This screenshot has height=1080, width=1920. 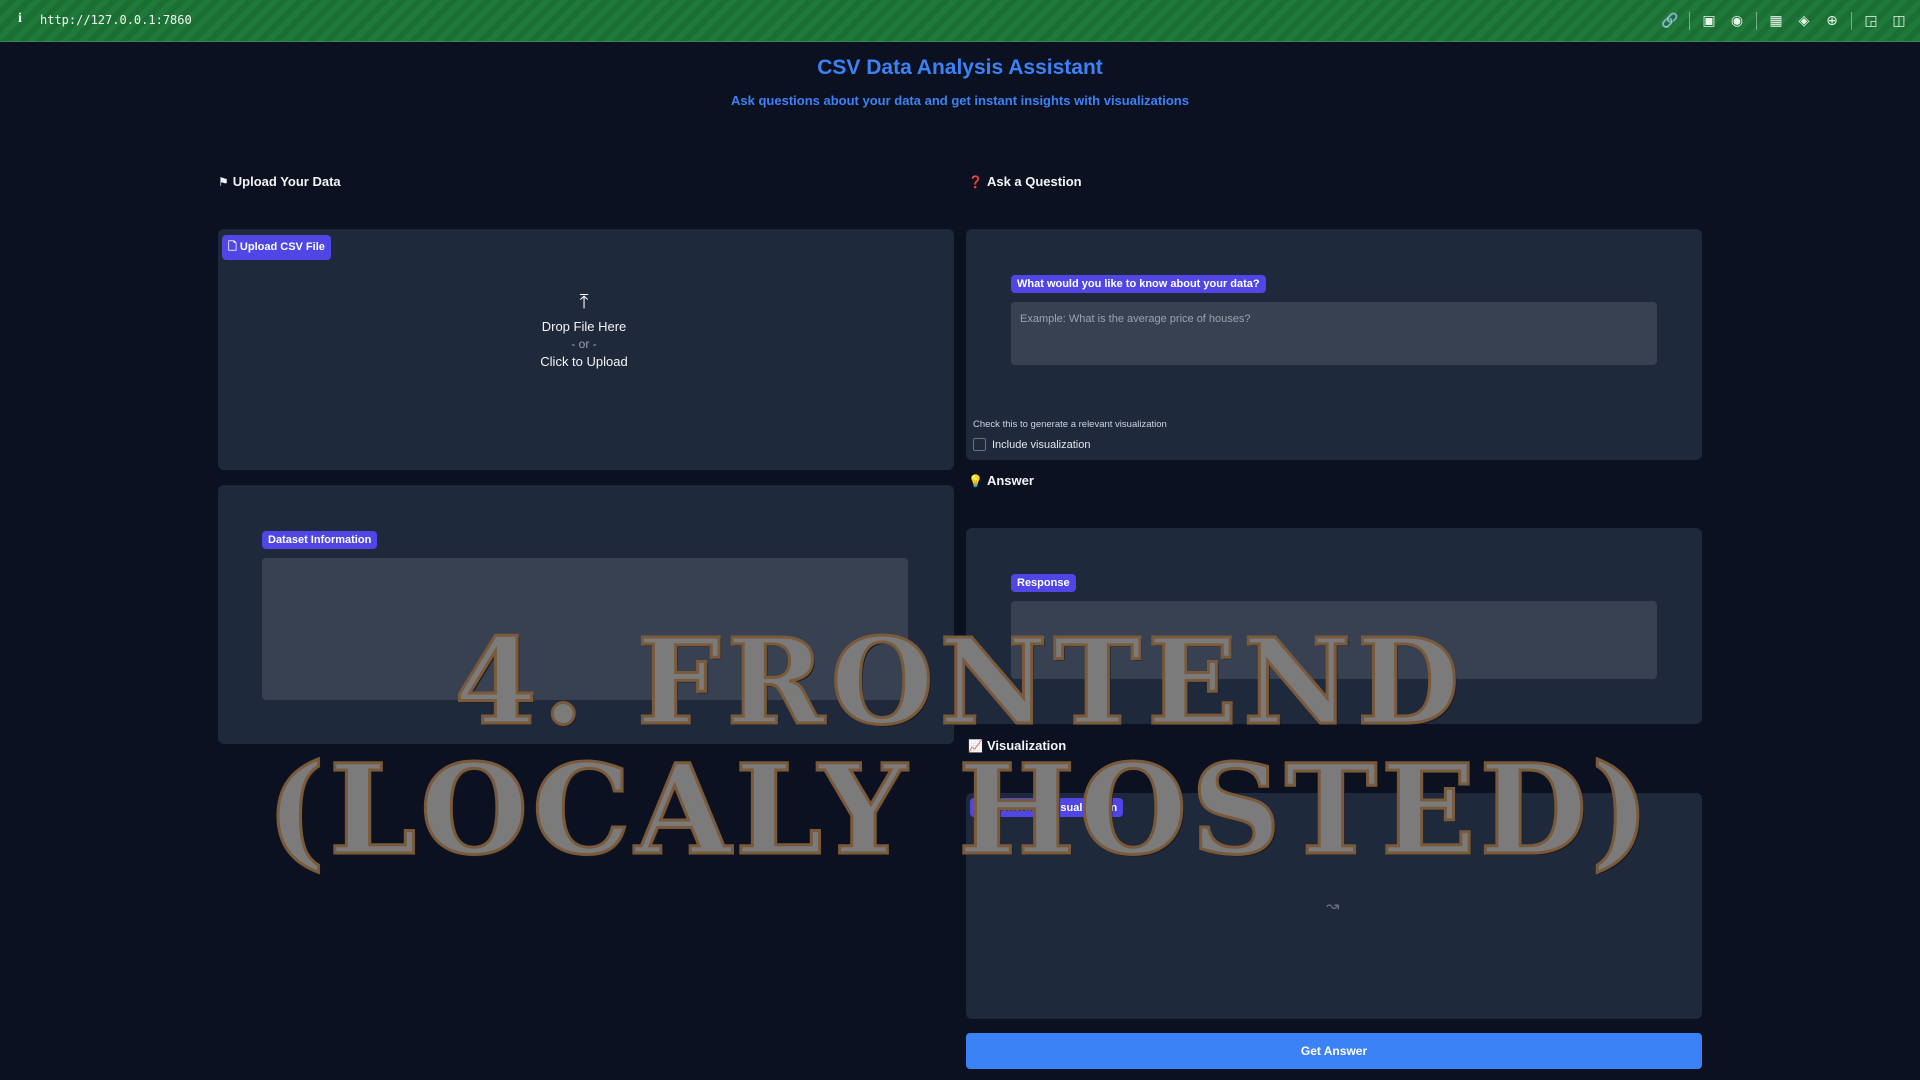 I want to click on browser-toolbar-icons: 🔗 ▣ ◉ ▦ ◈ ⊕ ◲ ◫, so click(x=1784, y=21).